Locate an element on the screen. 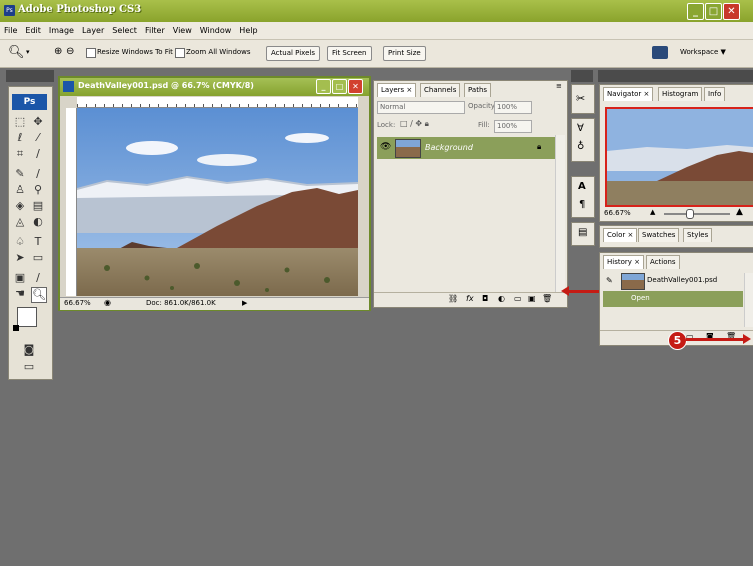  blend-mode-select: Normal is located at coordinates (421, 107).